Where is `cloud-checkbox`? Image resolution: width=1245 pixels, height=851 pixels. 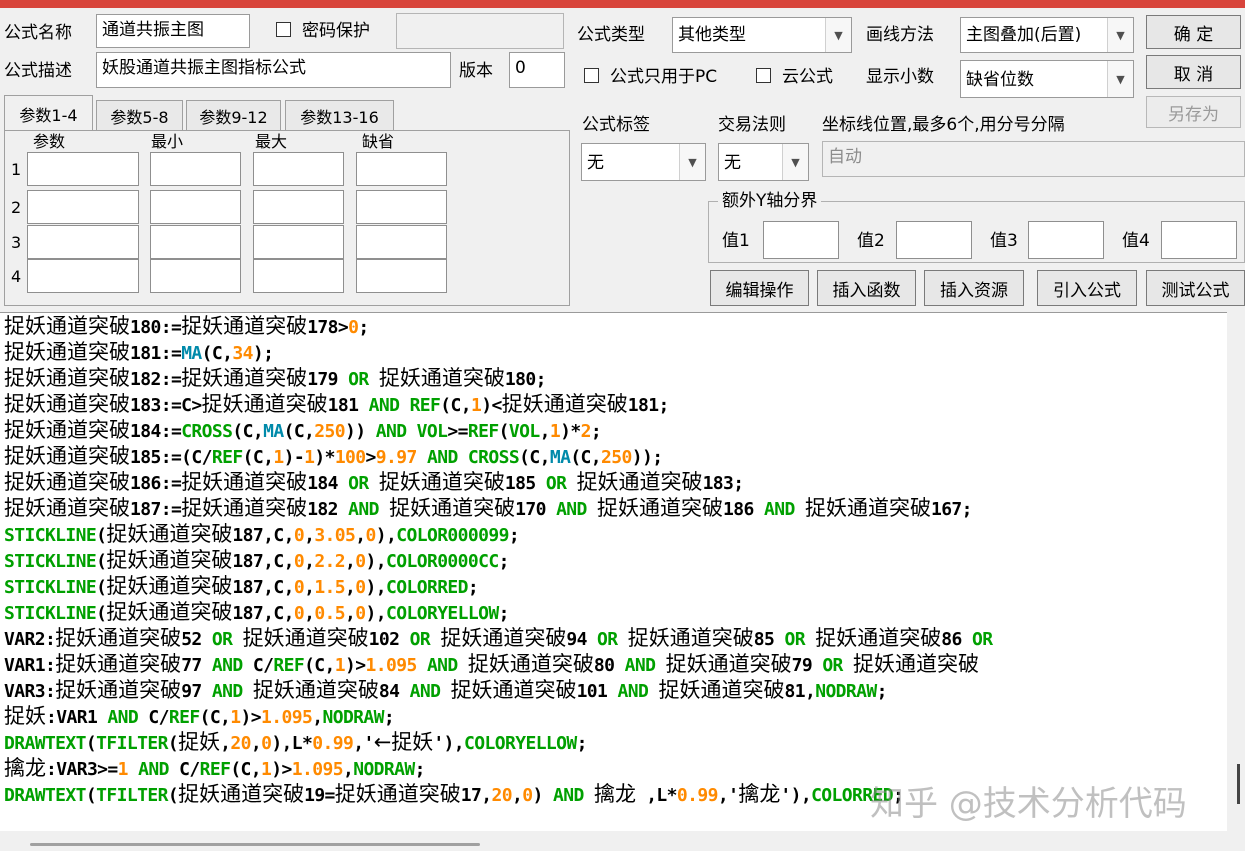
cloud-checkbox is located at coordinates (763, 75).